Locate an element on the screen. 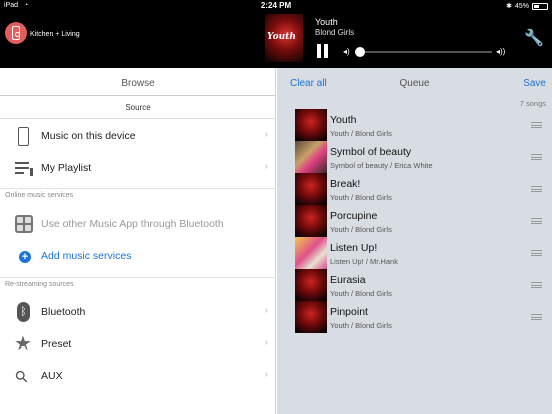  preset-icon: ★ P is located at coordinates (24, 344).